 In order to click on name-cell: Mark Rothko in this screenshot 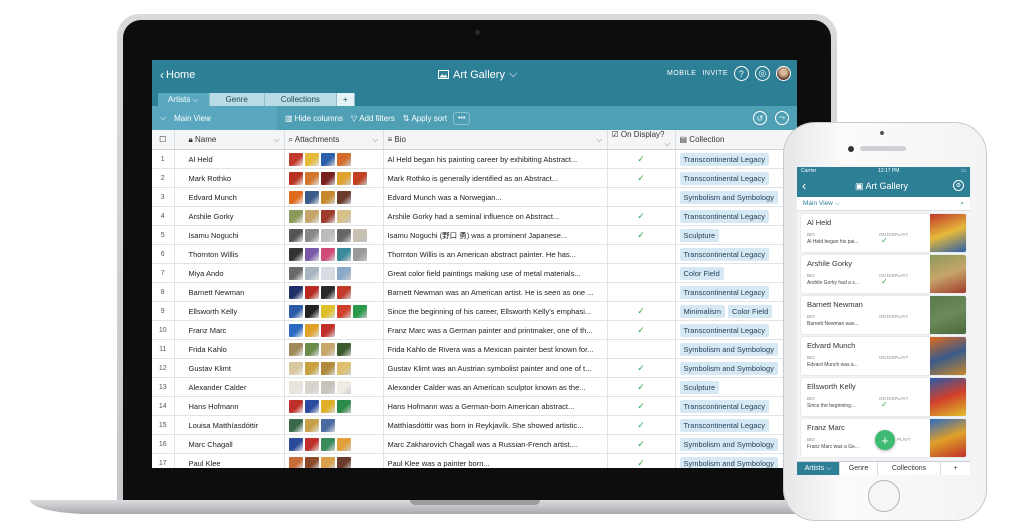, I will do `click(229, 178)`.